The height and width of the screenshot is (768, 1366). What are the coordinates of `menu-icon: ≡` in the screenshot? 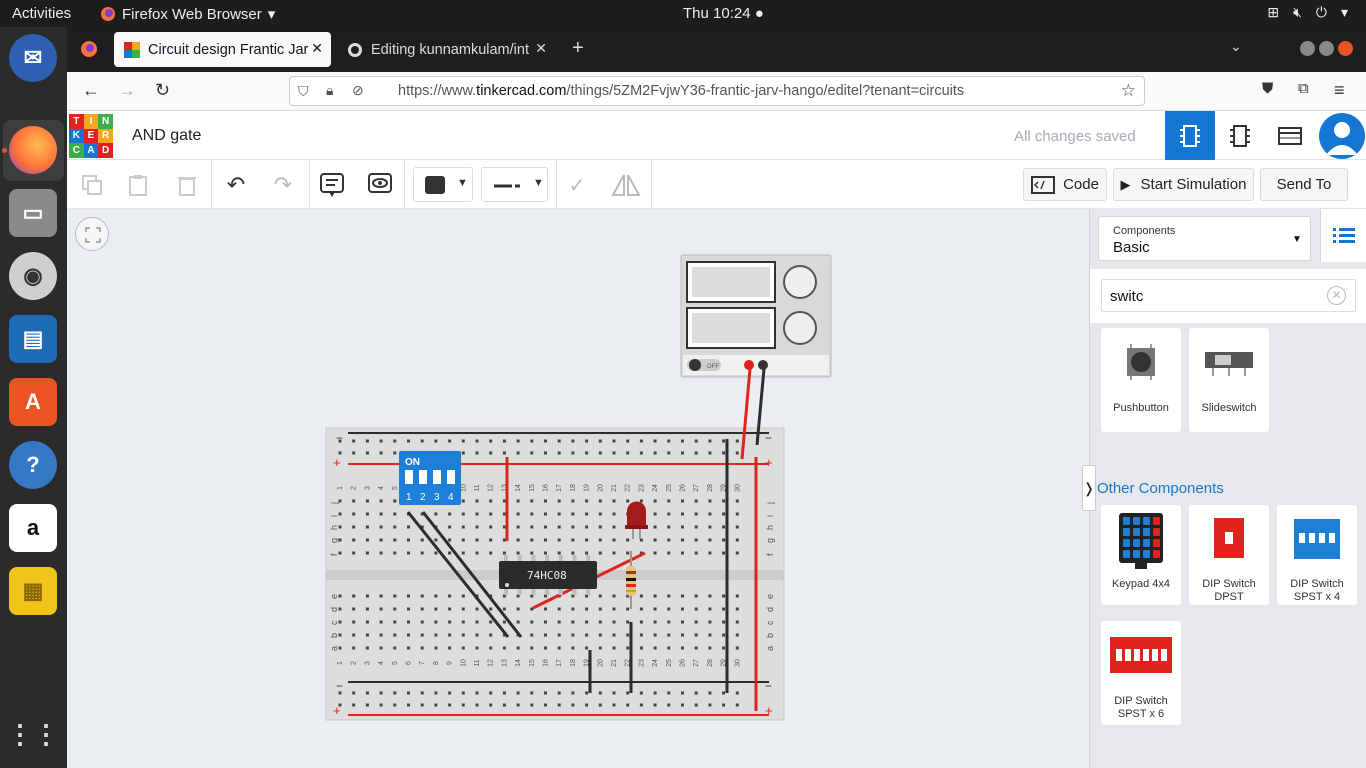 It's located at (1339, 90).